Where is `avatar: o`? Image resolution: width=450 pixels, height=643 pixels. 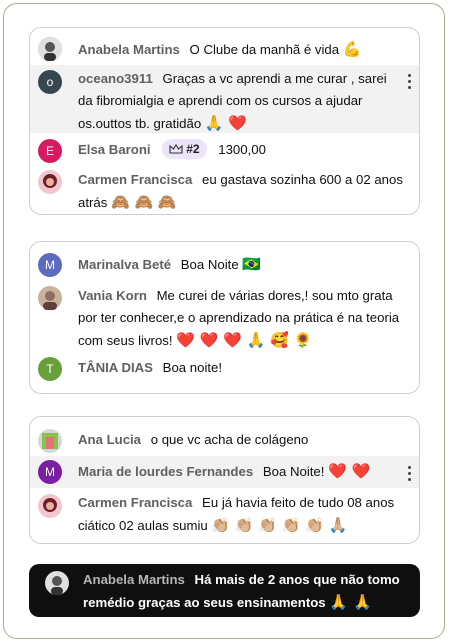 avatar: o is located at coordinates (50, 82).